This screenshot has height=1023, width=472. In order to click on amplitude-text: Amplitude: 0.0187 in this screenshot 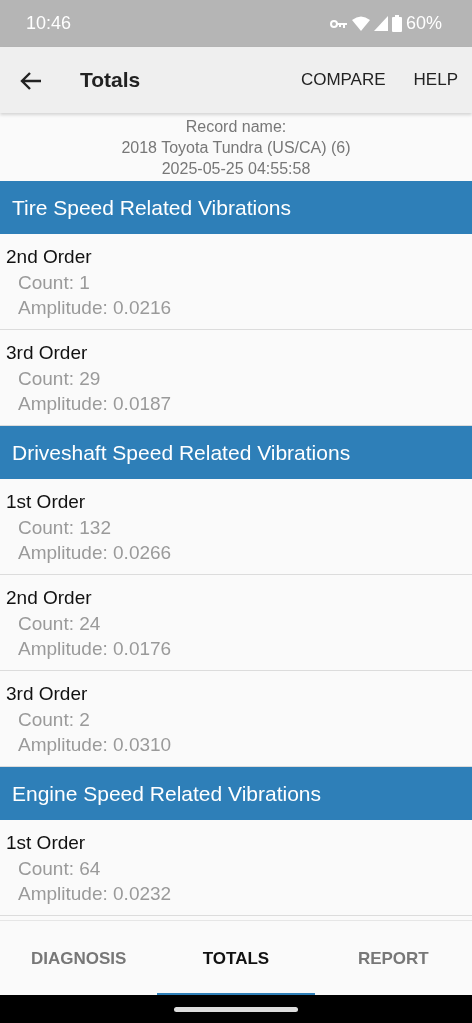, I will do `click(95, 404)`.